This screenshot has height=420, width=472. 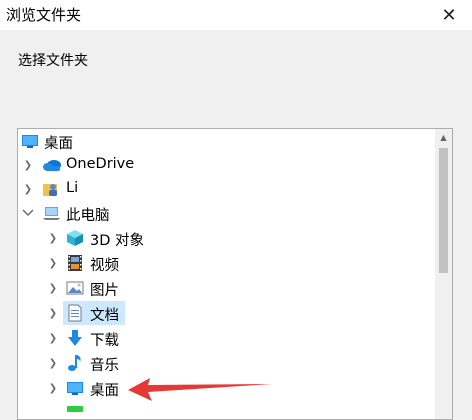 What do you see at coordinates (104, 316) in the screenshot?
I see `tree-item-label: 文档` at bounding box center [104, 316].